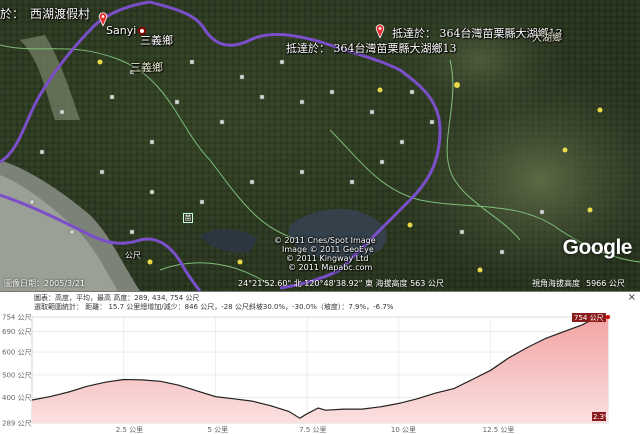 This screenshot has height=434, width=640. Describe the element at coordinates (371, 48) in the screenshot. I see `label-arrive-2: 抵達於： 364台灣苗栗縣大湖鄉13` at that location.